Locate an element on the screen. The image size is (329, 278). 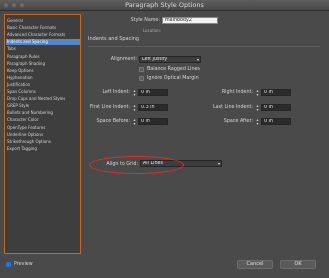
preview-checkbox is located at coordinates (8, 264).